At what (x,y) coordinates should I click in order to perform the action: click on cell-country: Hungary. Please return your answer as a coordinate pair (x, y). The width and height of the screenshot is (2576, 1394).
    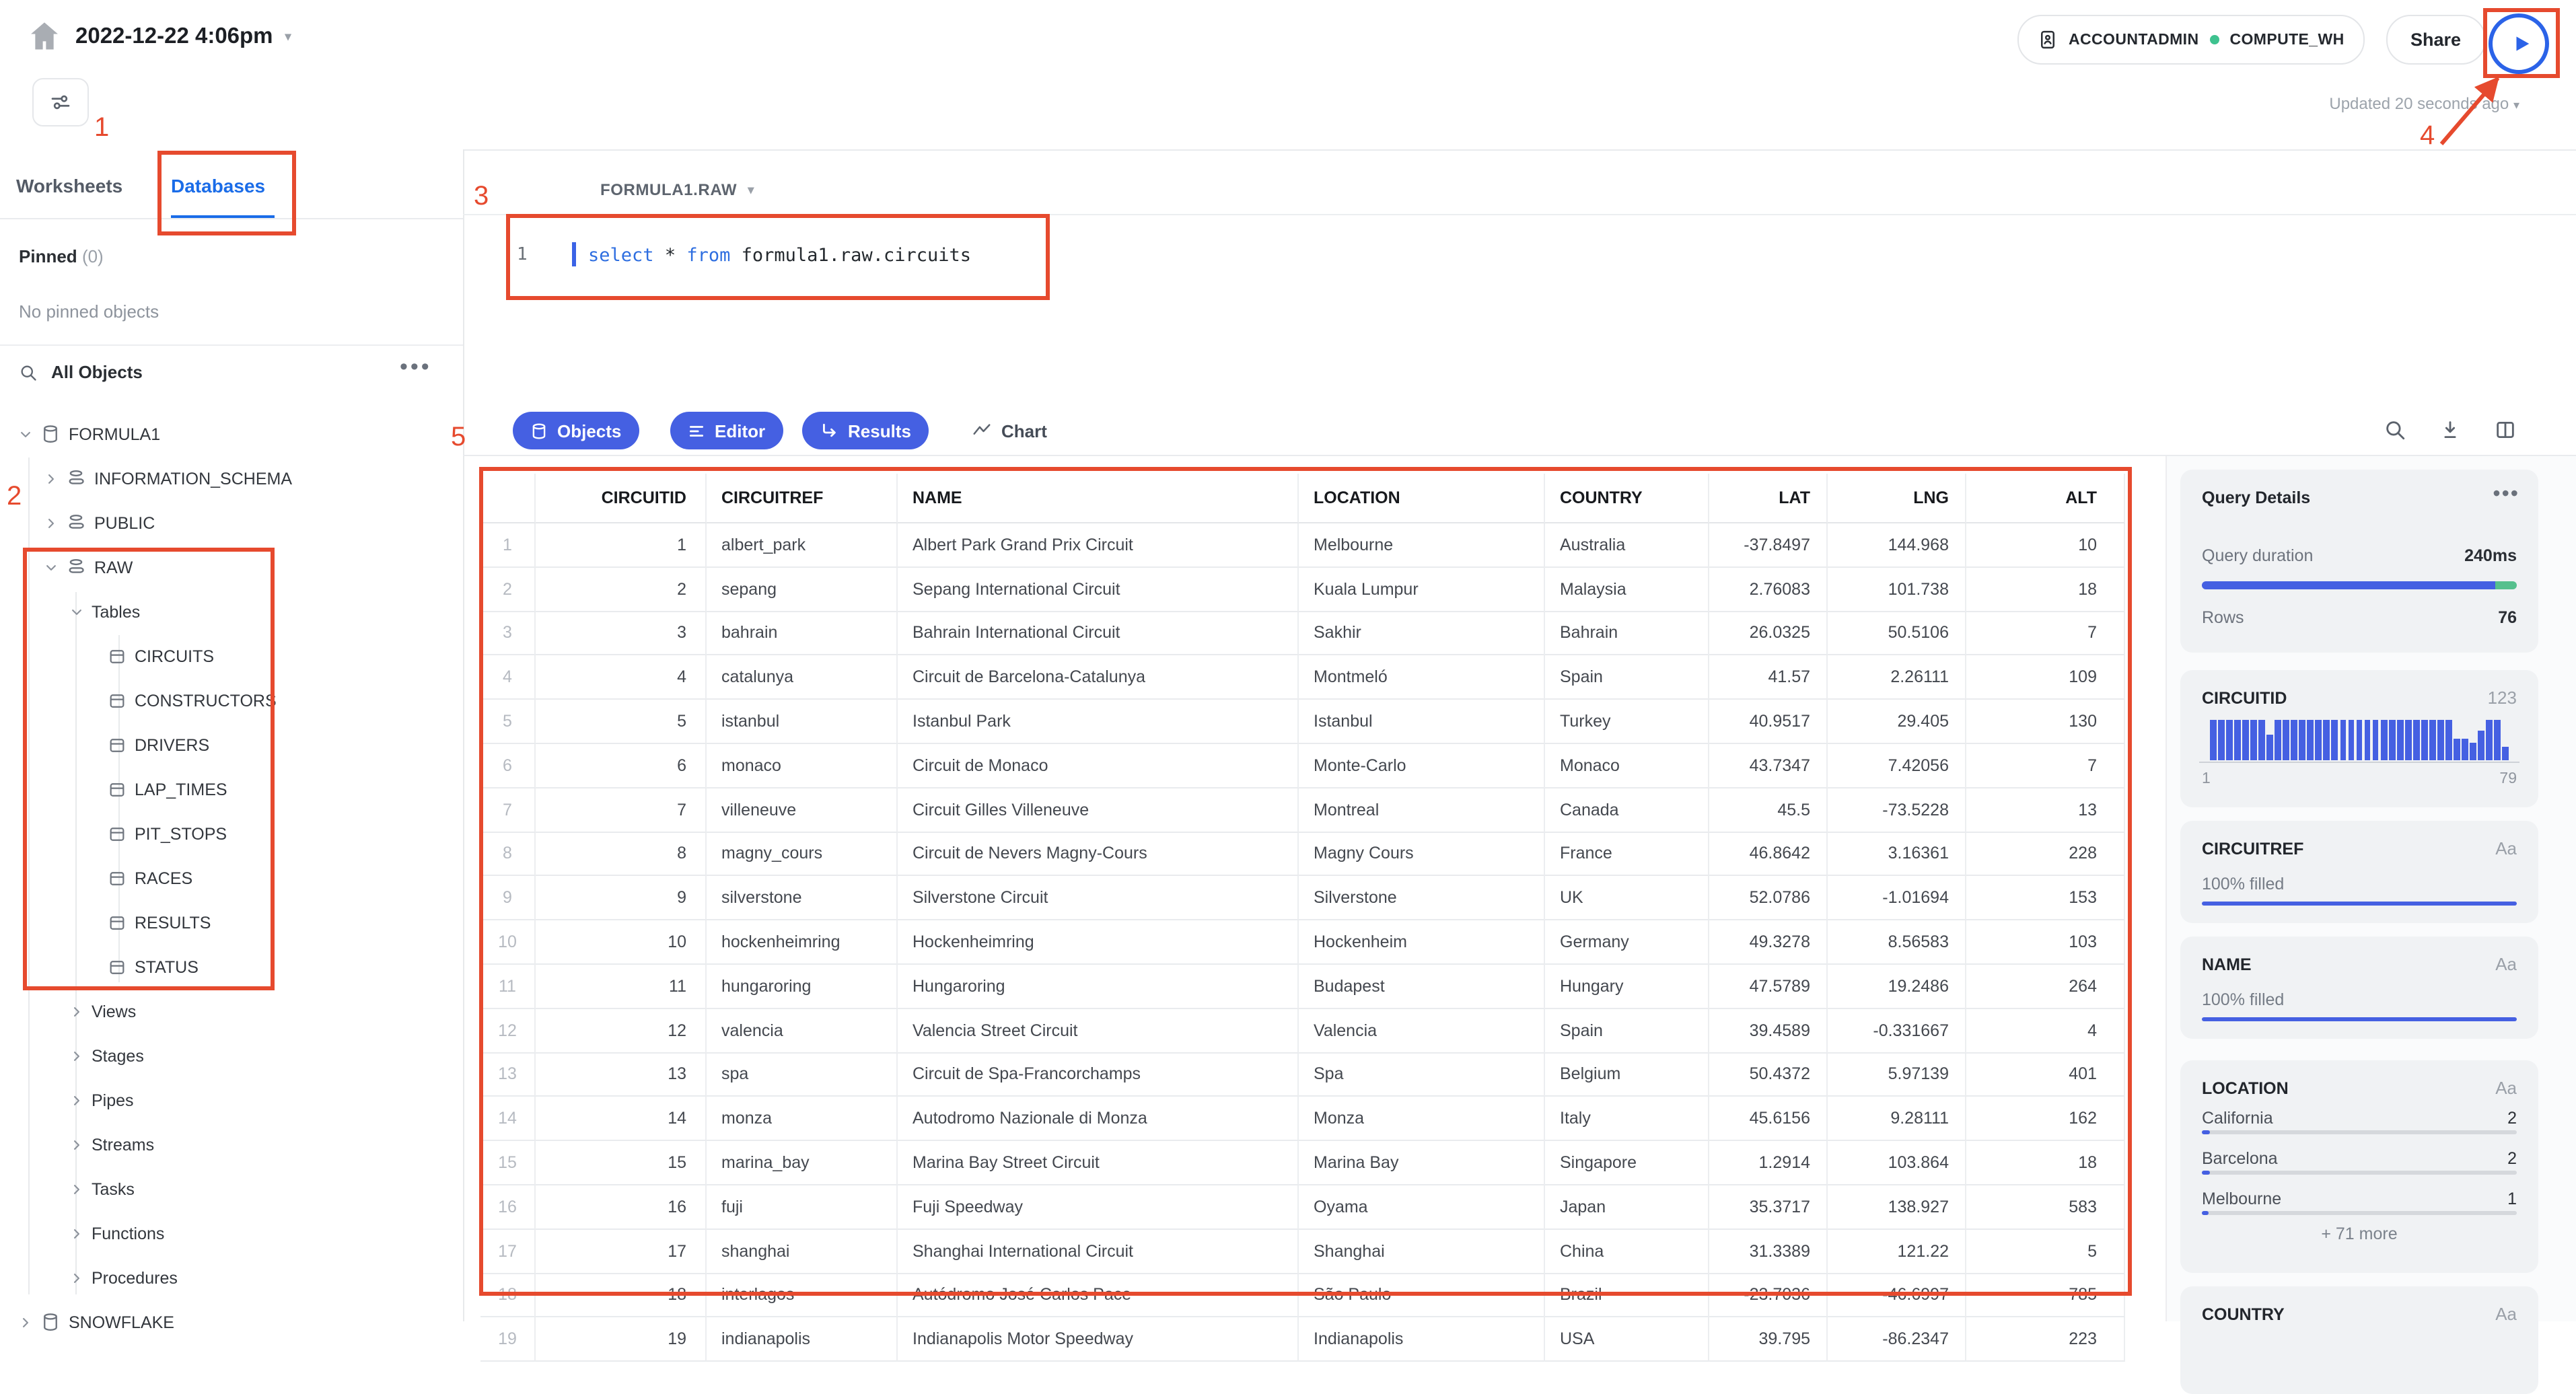
    Looking at the image, I should click on (1627, 986).